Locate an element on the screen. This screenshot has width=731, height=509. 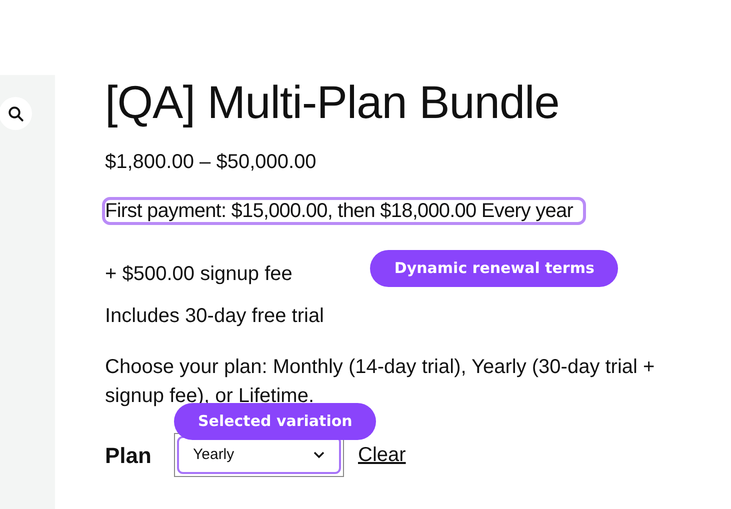
chevron-icon is located at coordinates (319, 455).